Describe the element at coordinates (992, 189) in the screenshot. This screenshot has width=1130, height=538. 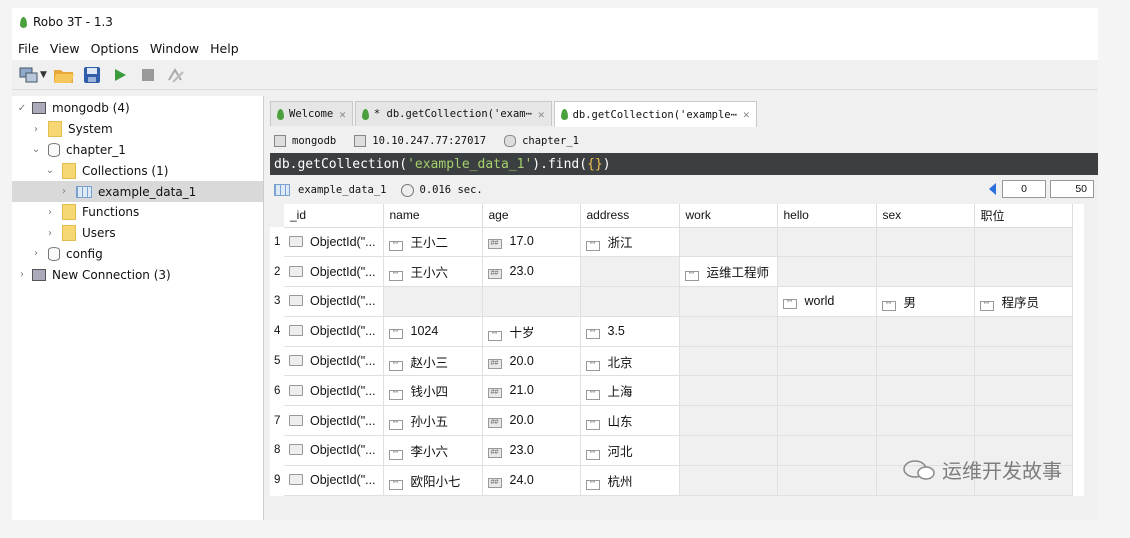
I see `previous-page-icon` at that location.